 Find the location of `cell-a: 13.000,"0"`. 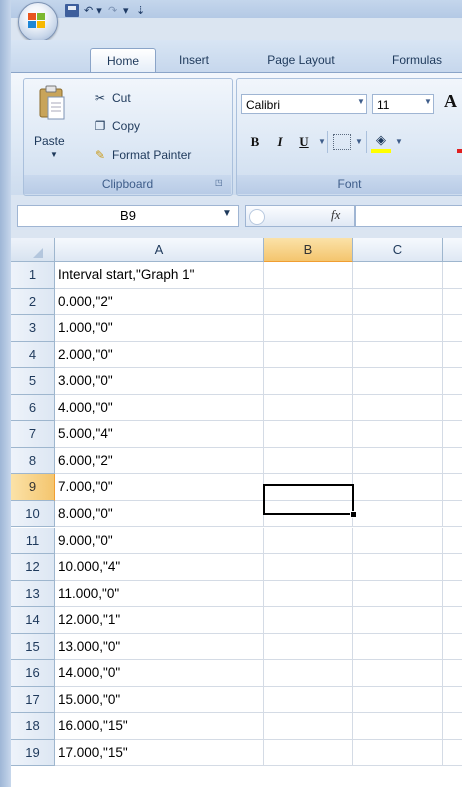

cell-a: 13.000,"0" is located at coordinates (159, 647).